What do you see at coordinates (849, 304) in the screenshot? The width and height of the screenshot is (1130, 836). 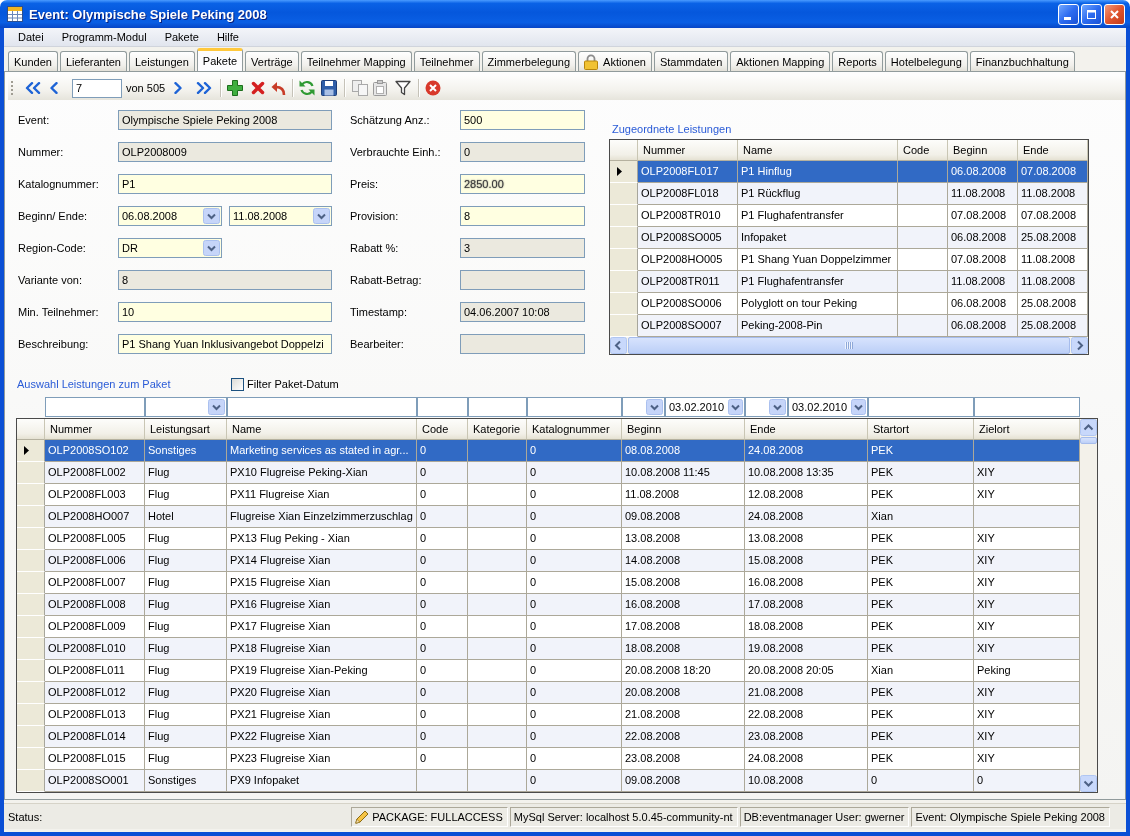 I see `table-row: OLP2008SO006 Polyglott on tour Peking 06.08.2008 25.08.2008` at bounding box center [849, 304].